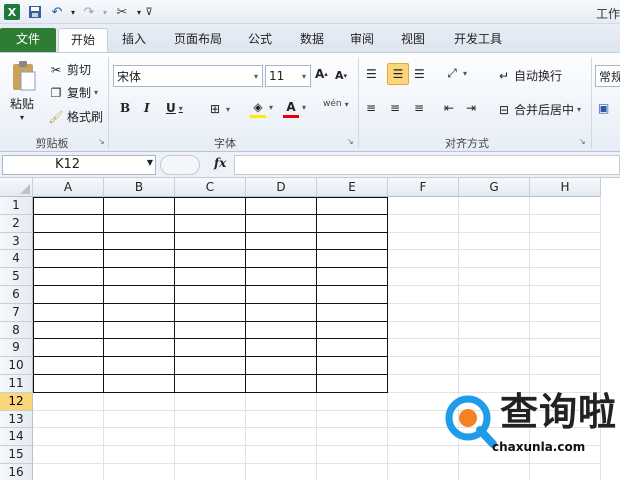 Image resolution: width=620 pixels, height=480 pixels. I want to click on cell-a8, so click(68, 330).